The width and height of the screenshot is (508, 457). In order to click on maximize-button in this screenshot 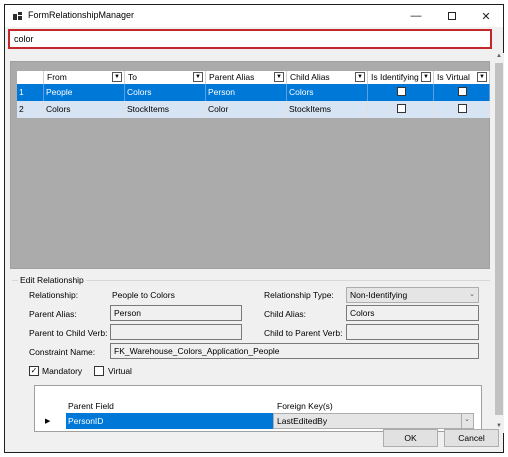, I will do `click(452, 16)`.